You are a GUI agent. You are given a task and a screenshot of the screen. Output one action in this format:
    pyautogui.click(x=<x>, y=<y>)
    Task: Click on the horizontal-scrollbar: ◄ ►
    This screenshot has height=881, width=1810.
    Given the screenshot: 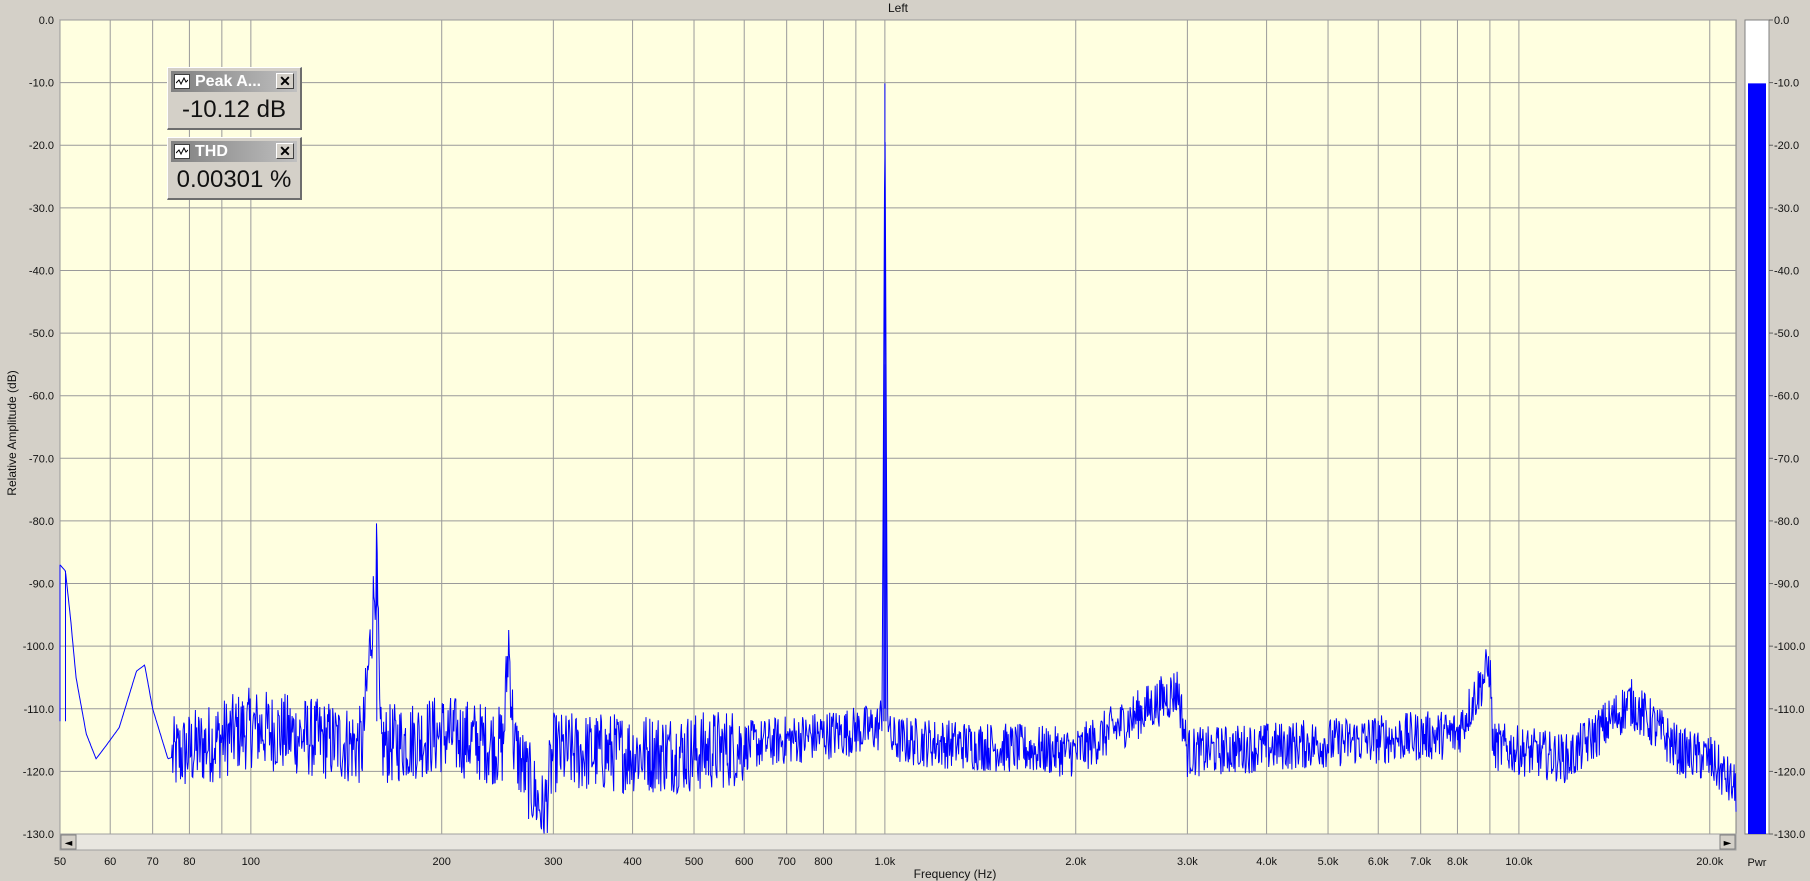 What is the action you would take?
    pyautogui.click(x=898, y=842)
    